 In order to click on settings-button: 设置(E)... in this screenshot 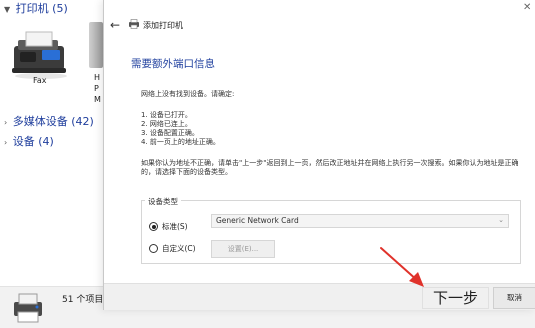, I will do `click(243, 249)`.